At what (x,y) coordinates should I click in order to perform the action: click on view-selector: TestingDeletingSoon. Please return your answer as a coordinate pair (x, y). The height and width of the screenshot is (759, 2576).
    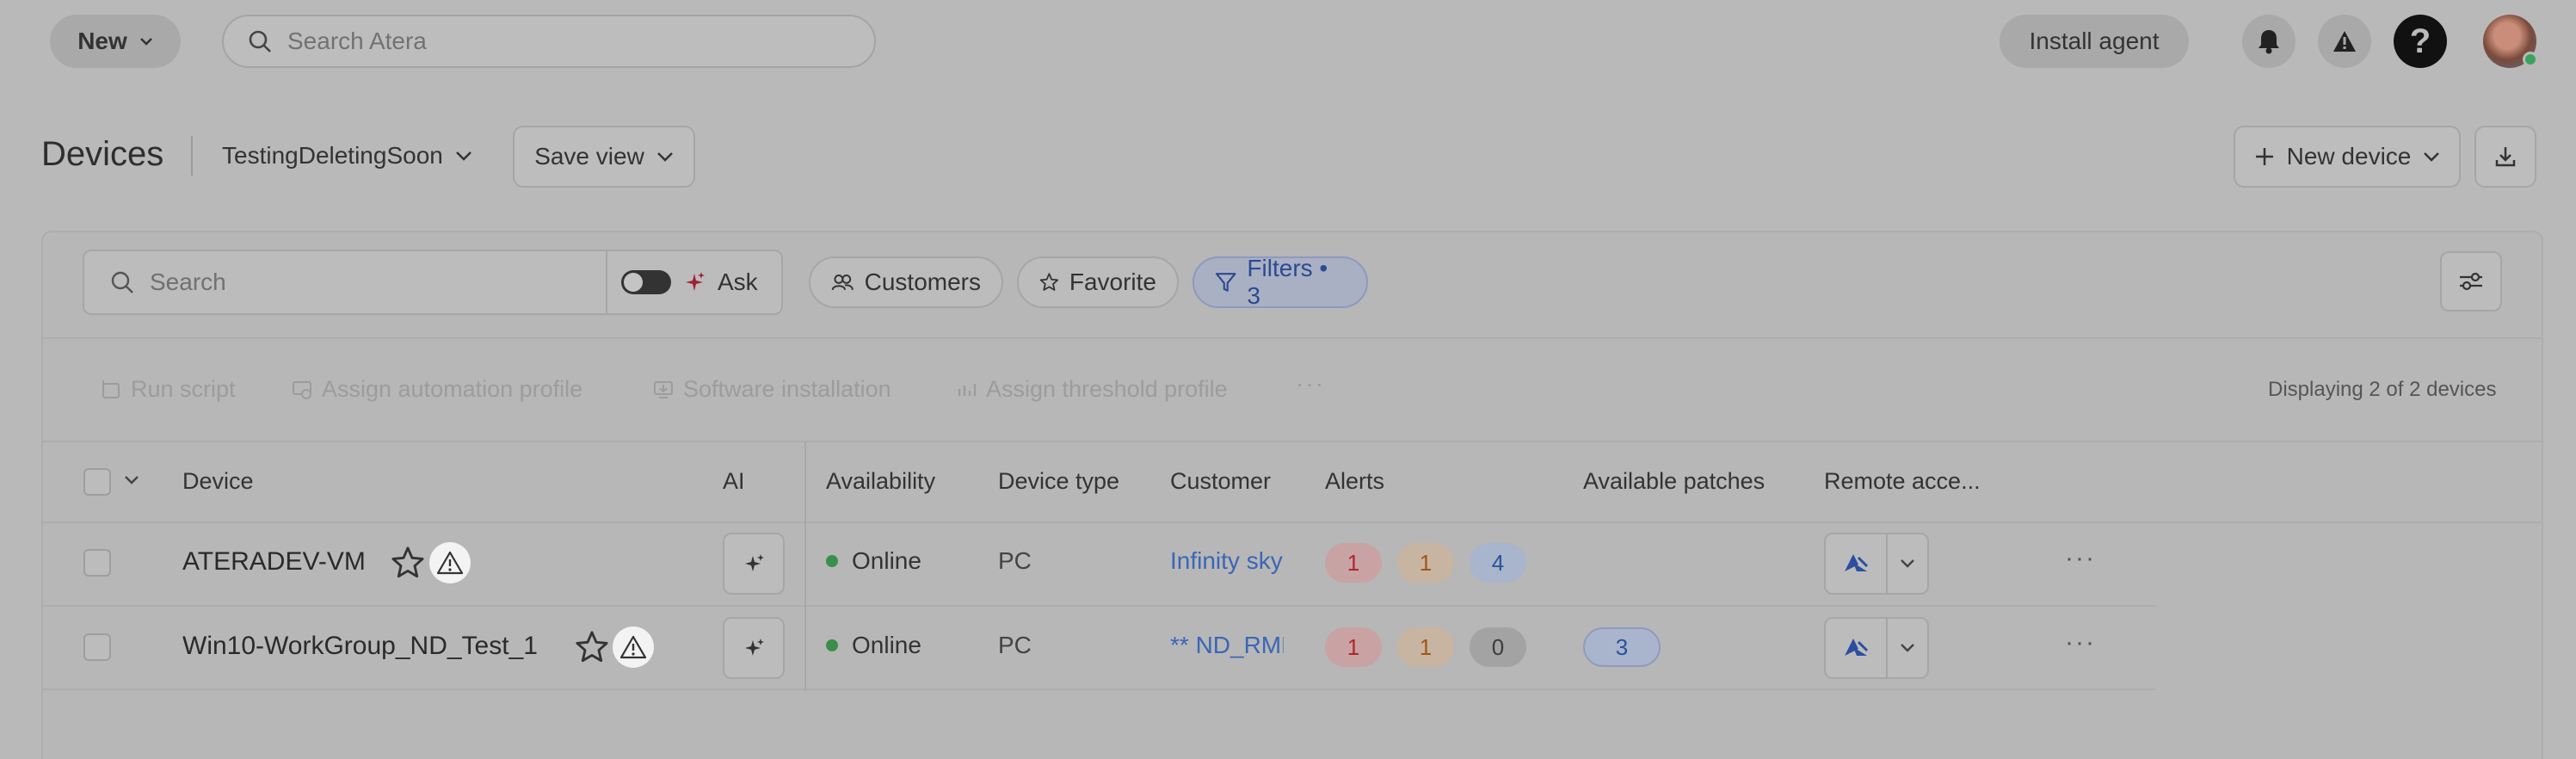
    Looking at the image, I should click on (347, 156).